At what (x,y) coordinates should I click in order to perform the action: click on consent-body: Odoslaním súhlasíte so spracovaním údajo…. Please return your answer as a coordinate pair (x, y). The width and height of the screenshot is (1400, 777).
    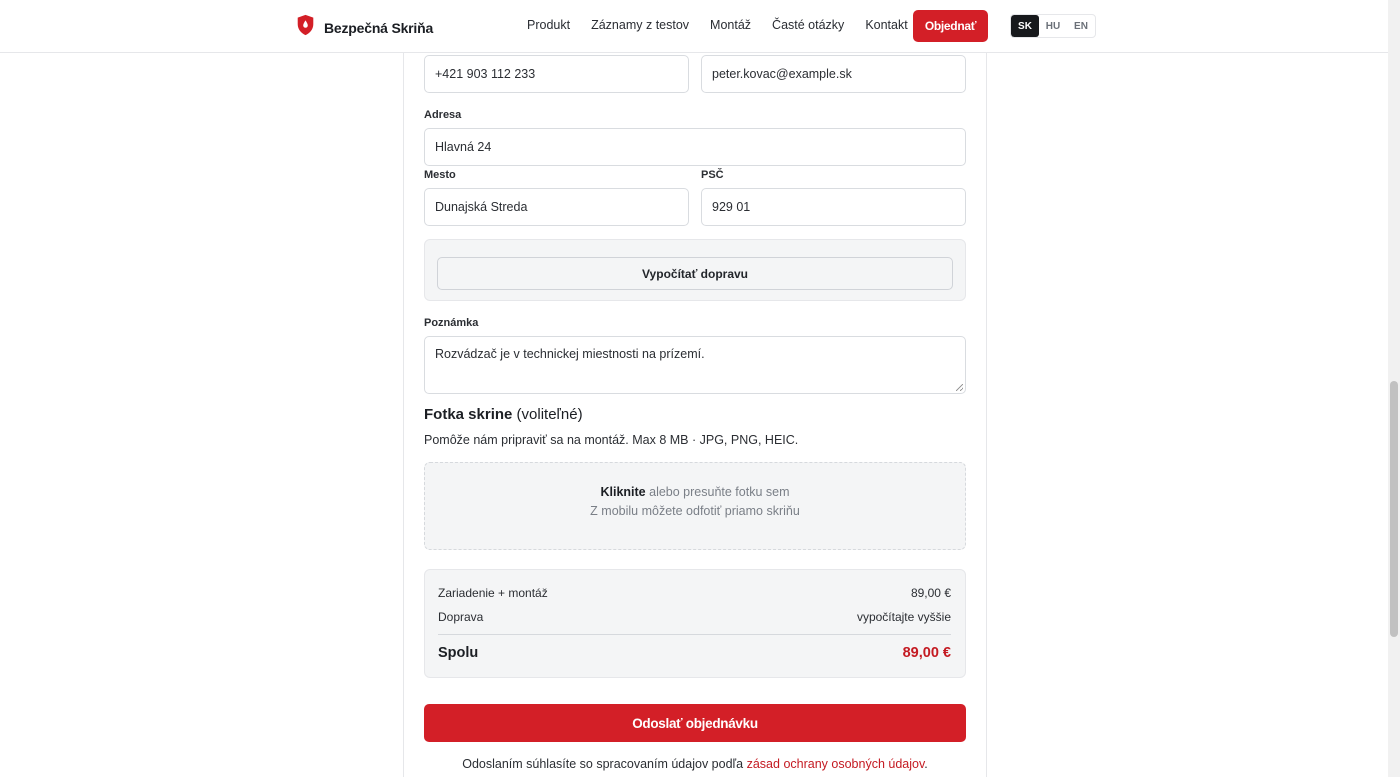
    Looking at the image, I should click on (603, 764).